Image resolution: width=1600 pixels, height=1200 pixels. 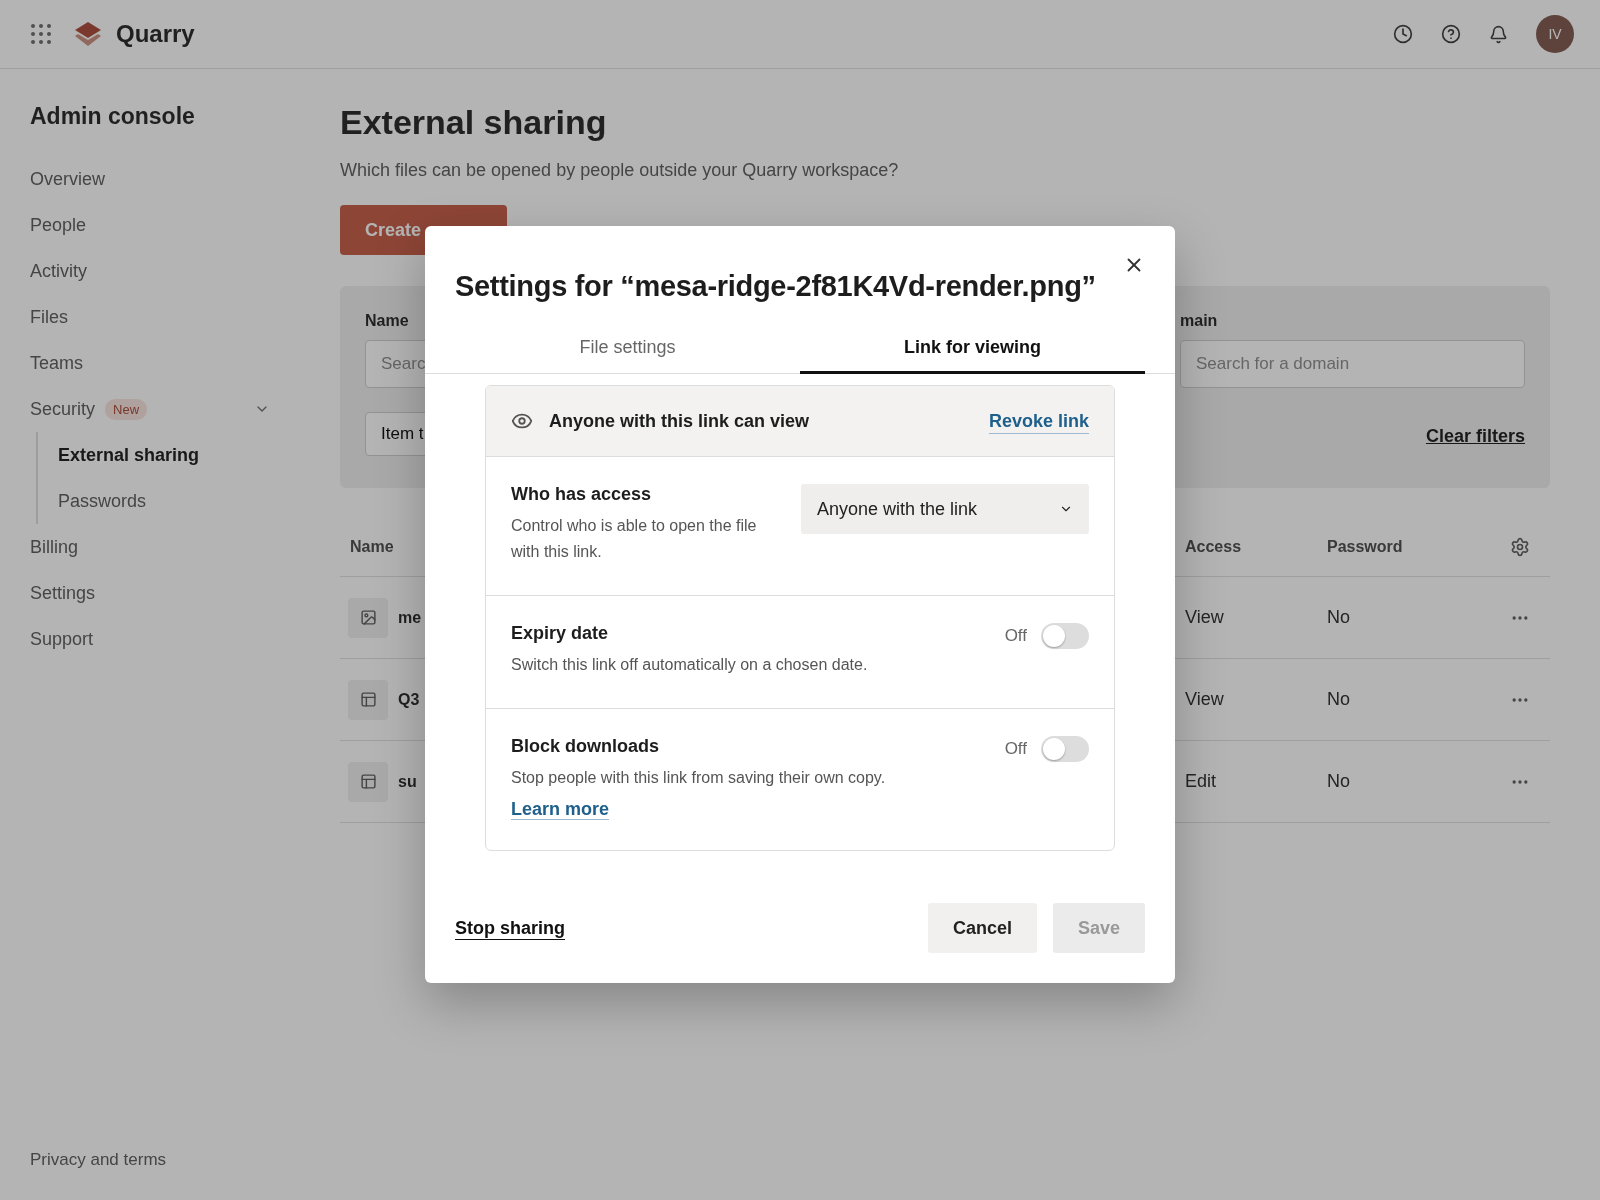 I want to click on access-dropdown: Anyone with the link, so click(x=945, y=509).